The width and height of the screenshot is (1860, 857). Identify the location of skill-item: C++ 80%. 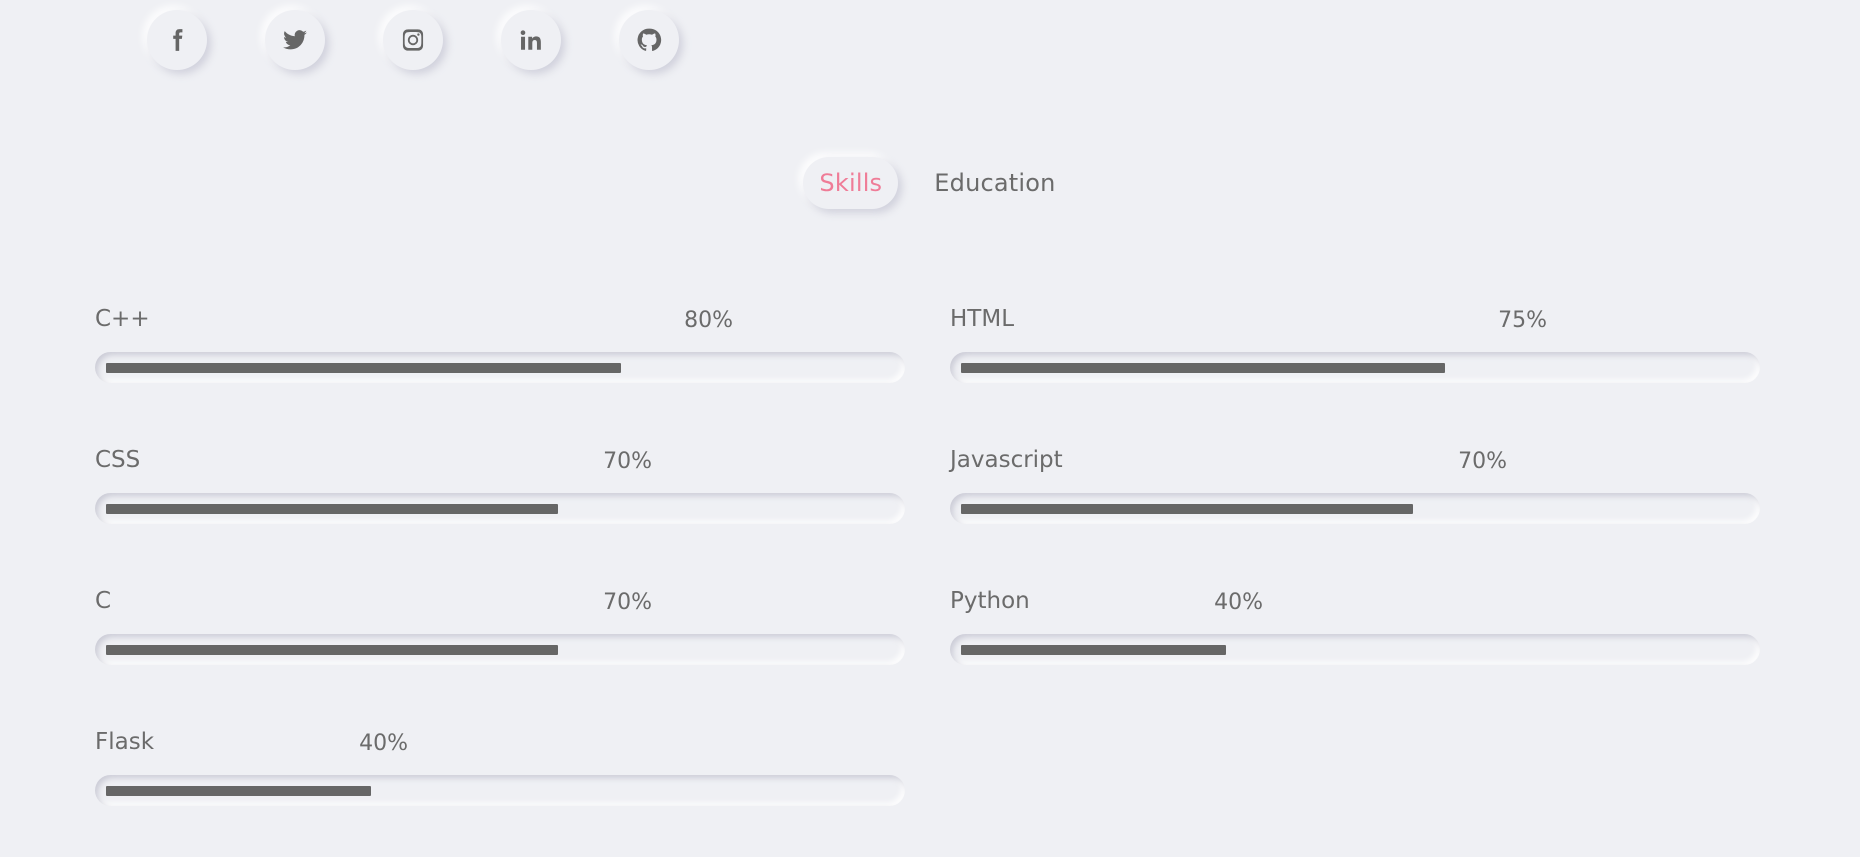
(500, 370).